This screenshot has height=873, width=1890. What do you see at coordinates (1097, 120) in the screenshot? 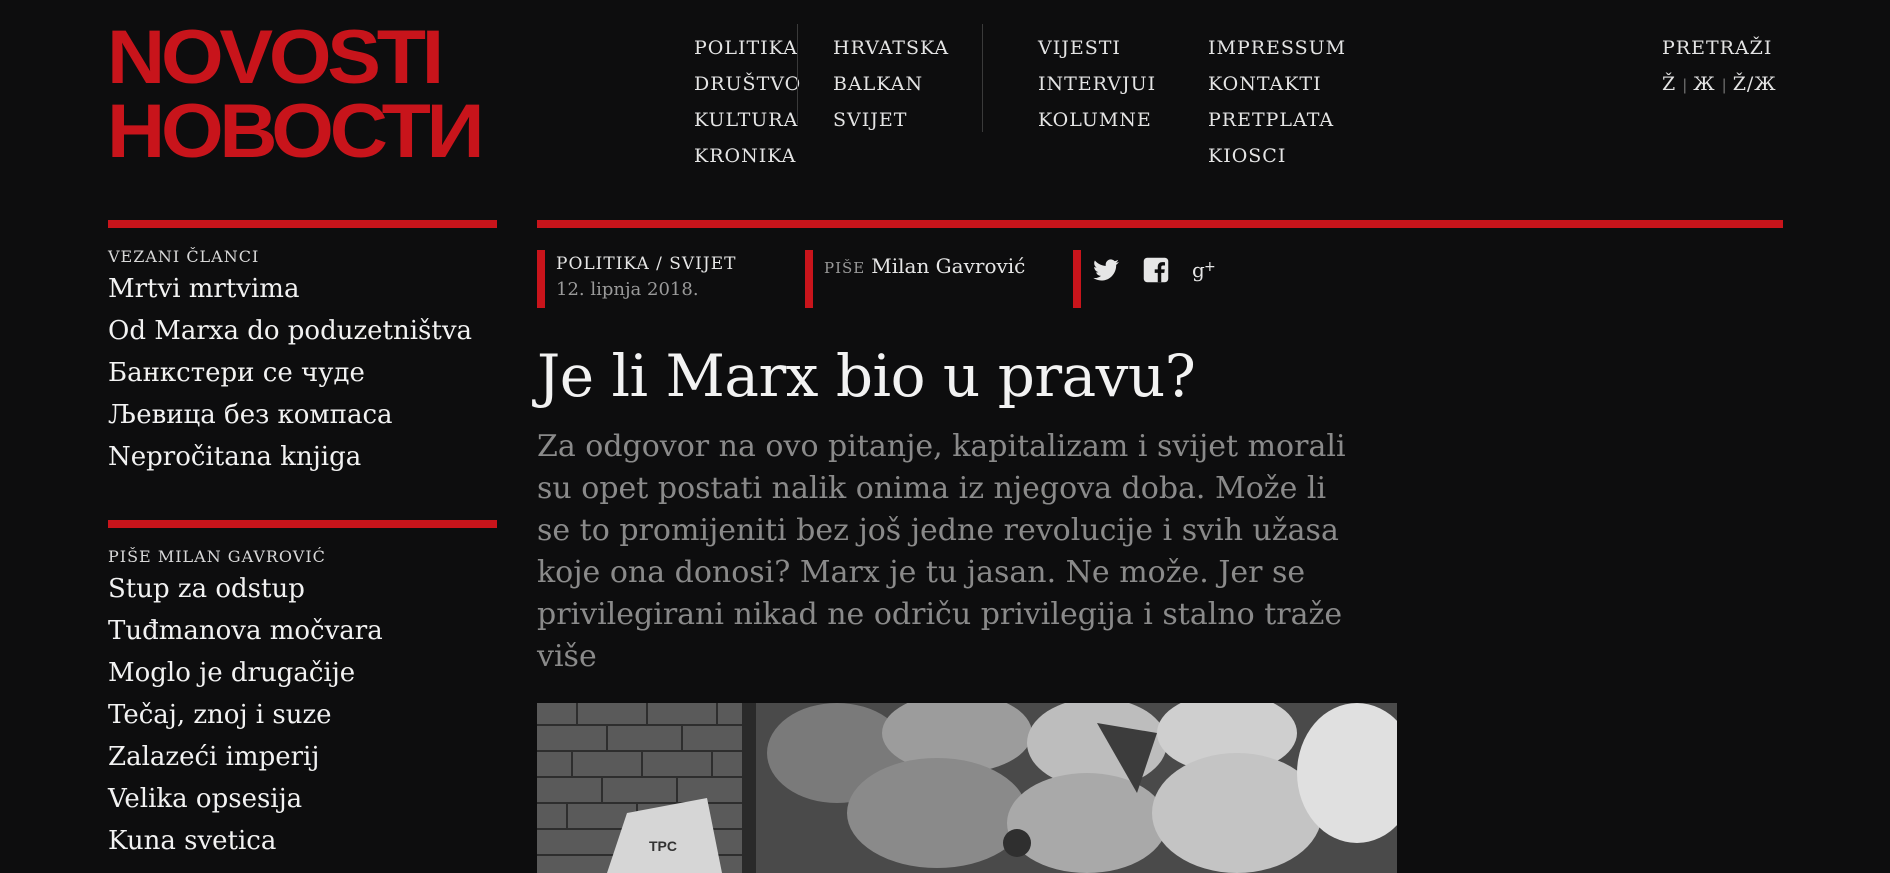
I see `nav-link-kolumne: KOLUMNE` at bounding box center [1097, 120].